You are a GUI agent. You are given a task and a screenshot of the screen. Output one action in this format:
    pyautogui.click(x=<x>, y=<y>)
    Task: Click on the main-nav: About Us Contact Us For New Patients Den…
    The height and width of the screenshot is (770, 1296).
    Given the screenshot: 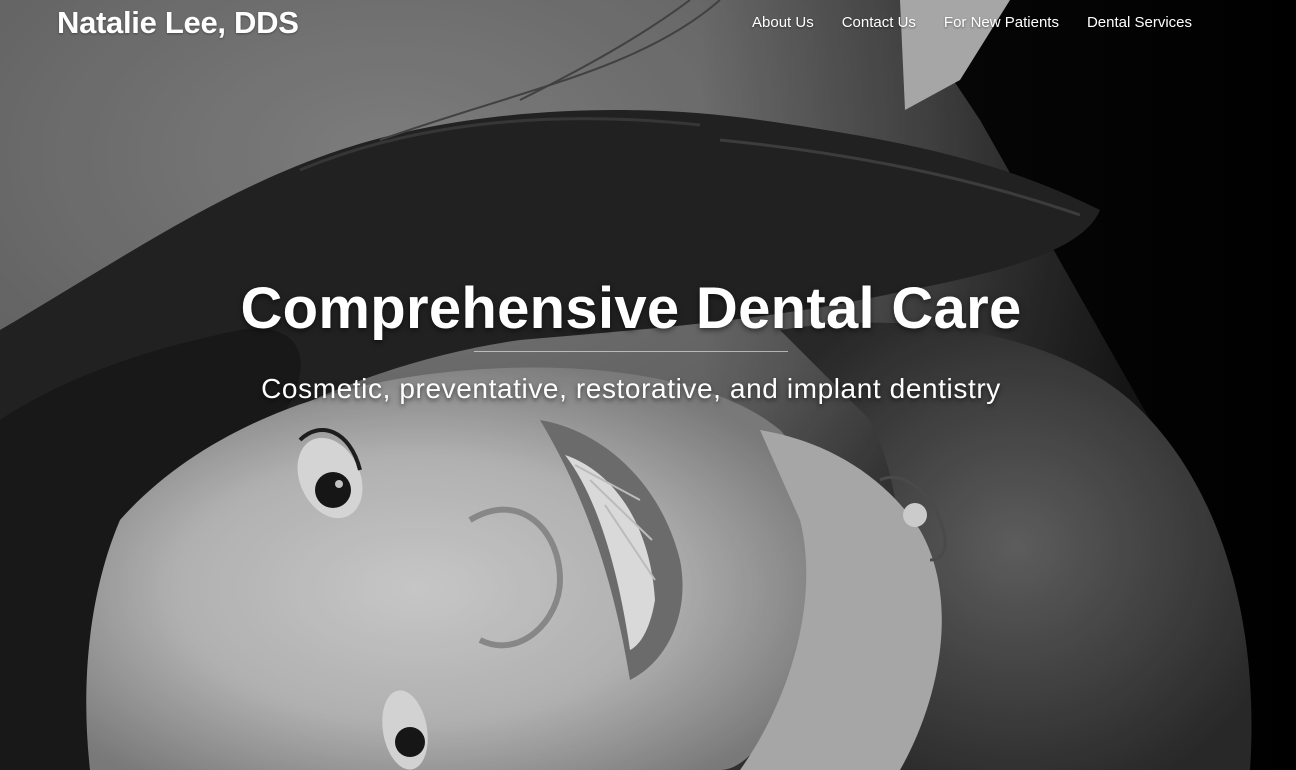 What is the action you would take?
    pyautogui.click(x=972, y=23)
    